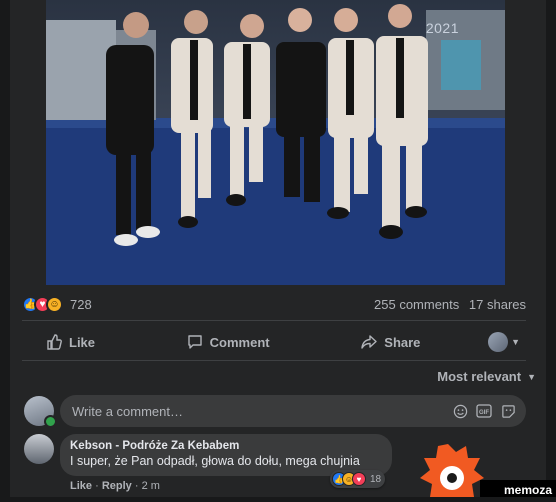 This screenshot has width=556, height=502. I want to click on reaction-summary: 👍 ♥ ☺ 728, so click(57, 304).